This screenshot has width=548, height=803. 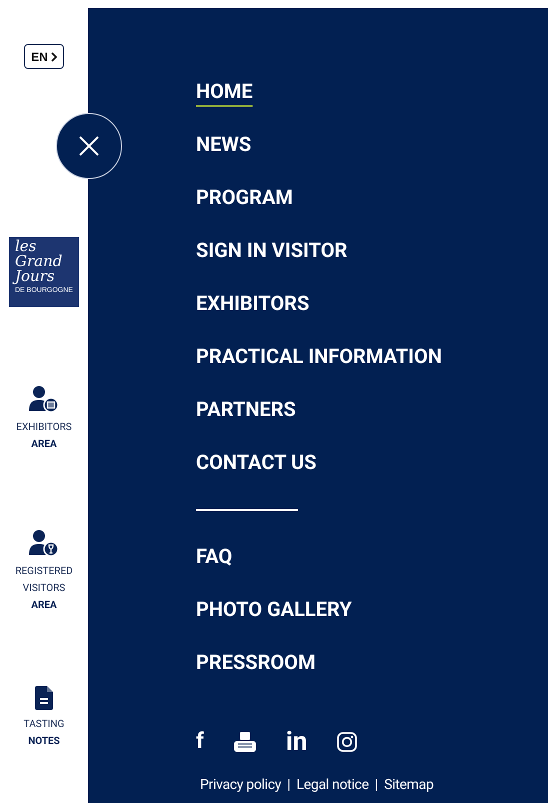 I want to click on menu-item: NEWS, so click(x=224, y=144).